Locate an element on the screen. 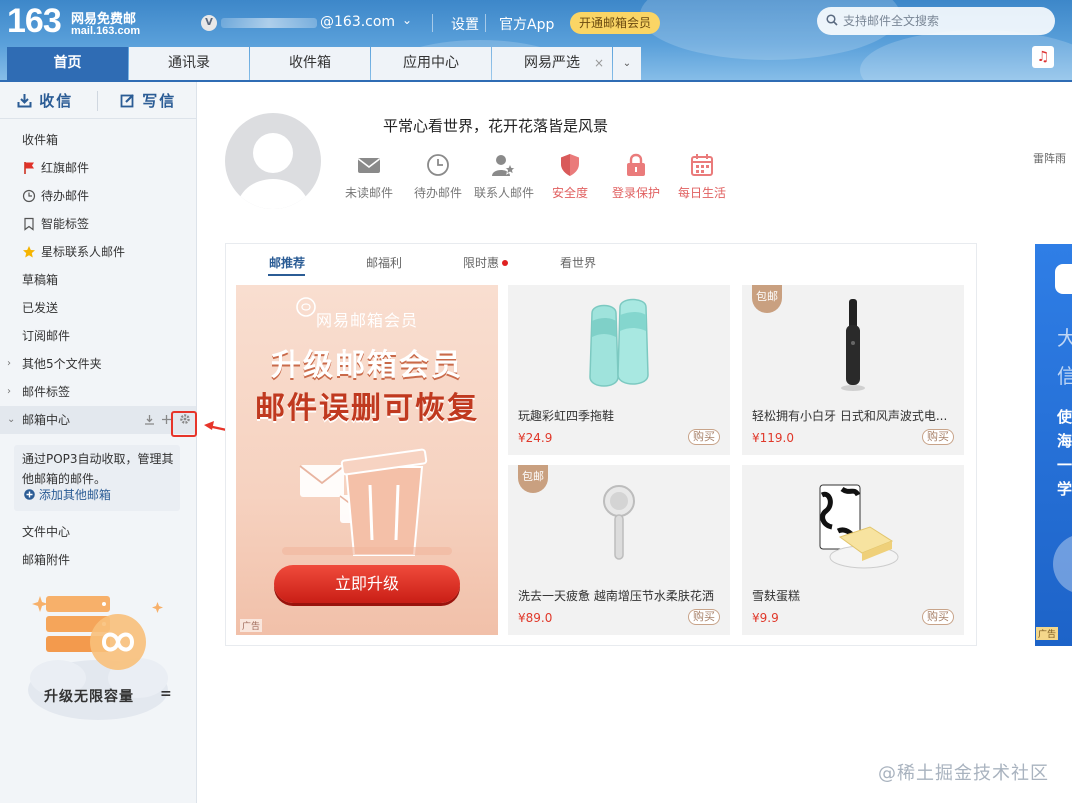 Image resolution: width=1072 pixels, height=803 pixels. folder-label: 收件箱 is located at coordinates (40, 140).